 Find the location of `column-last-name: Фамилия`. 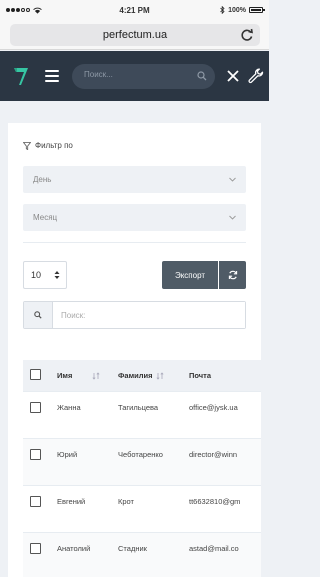

column-last-name: Фамилия is located at coordinates (141, 375).